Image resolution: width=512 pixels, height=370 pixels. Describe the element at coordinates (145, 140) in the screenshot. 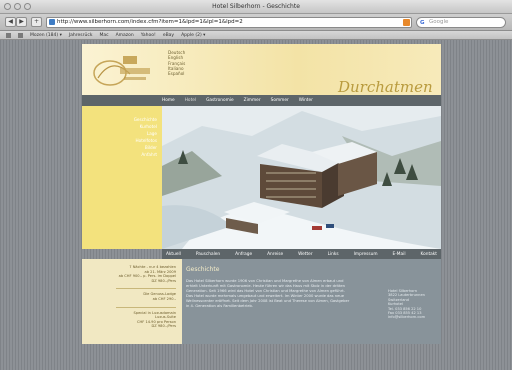

I see `submenu-item: Hotelfotos` at that location.